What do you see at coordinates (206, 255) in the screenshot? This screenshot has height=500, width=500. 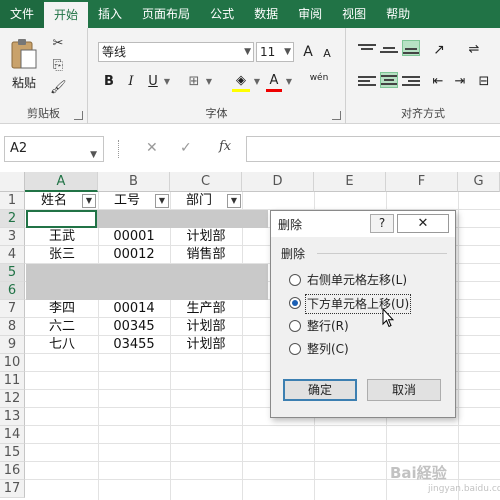 I see `cell-dept: 销售部` at bounding box center [206, 255].